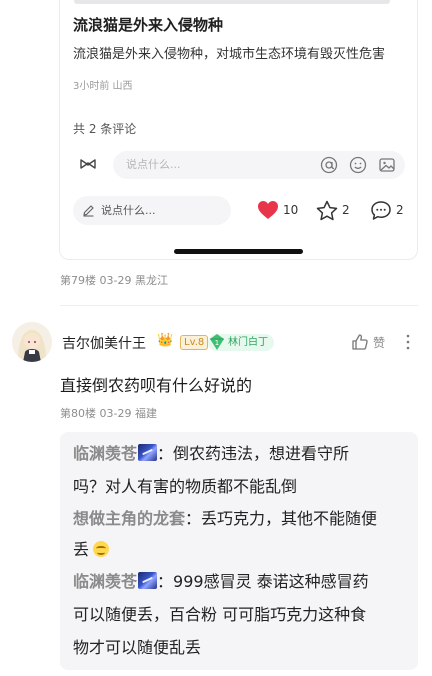 The image size is (432, 676). What do you see at coordinates (379, 342) in the screenshot?
I see `like-label: 赞` at bounding box center [379, 342].